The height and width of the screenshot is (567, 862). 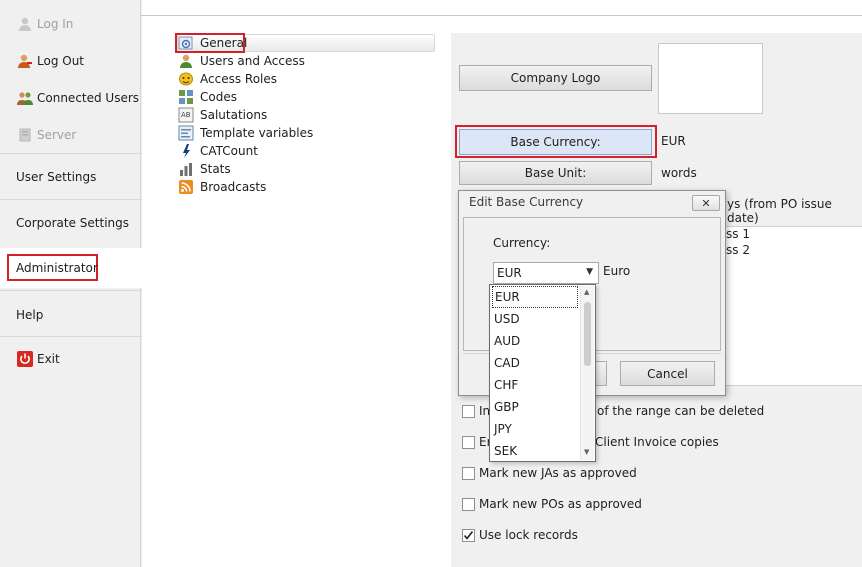 What do you see at coordinates (586, 292) in the screenshot?
I see `scroll-up-icon: ▲` at bounding box center [586, 292].